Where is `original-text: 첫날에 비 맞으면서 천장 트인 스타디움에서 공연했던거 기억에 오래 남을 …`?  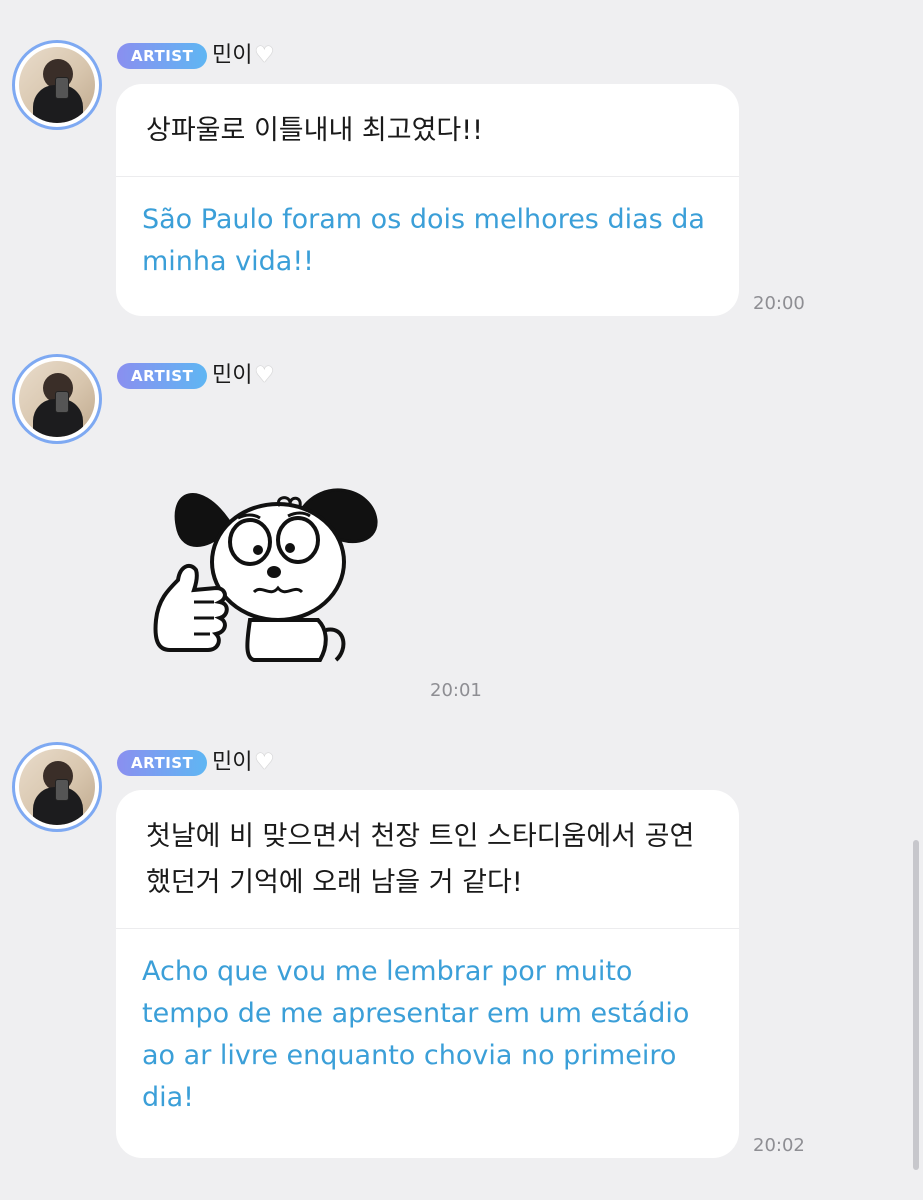 original-text: 첫날에 비 맞으면서 천장 트인 스타디움에서 공연했던거 기억에 오래 남을 … is located at coordinates (420, 859).